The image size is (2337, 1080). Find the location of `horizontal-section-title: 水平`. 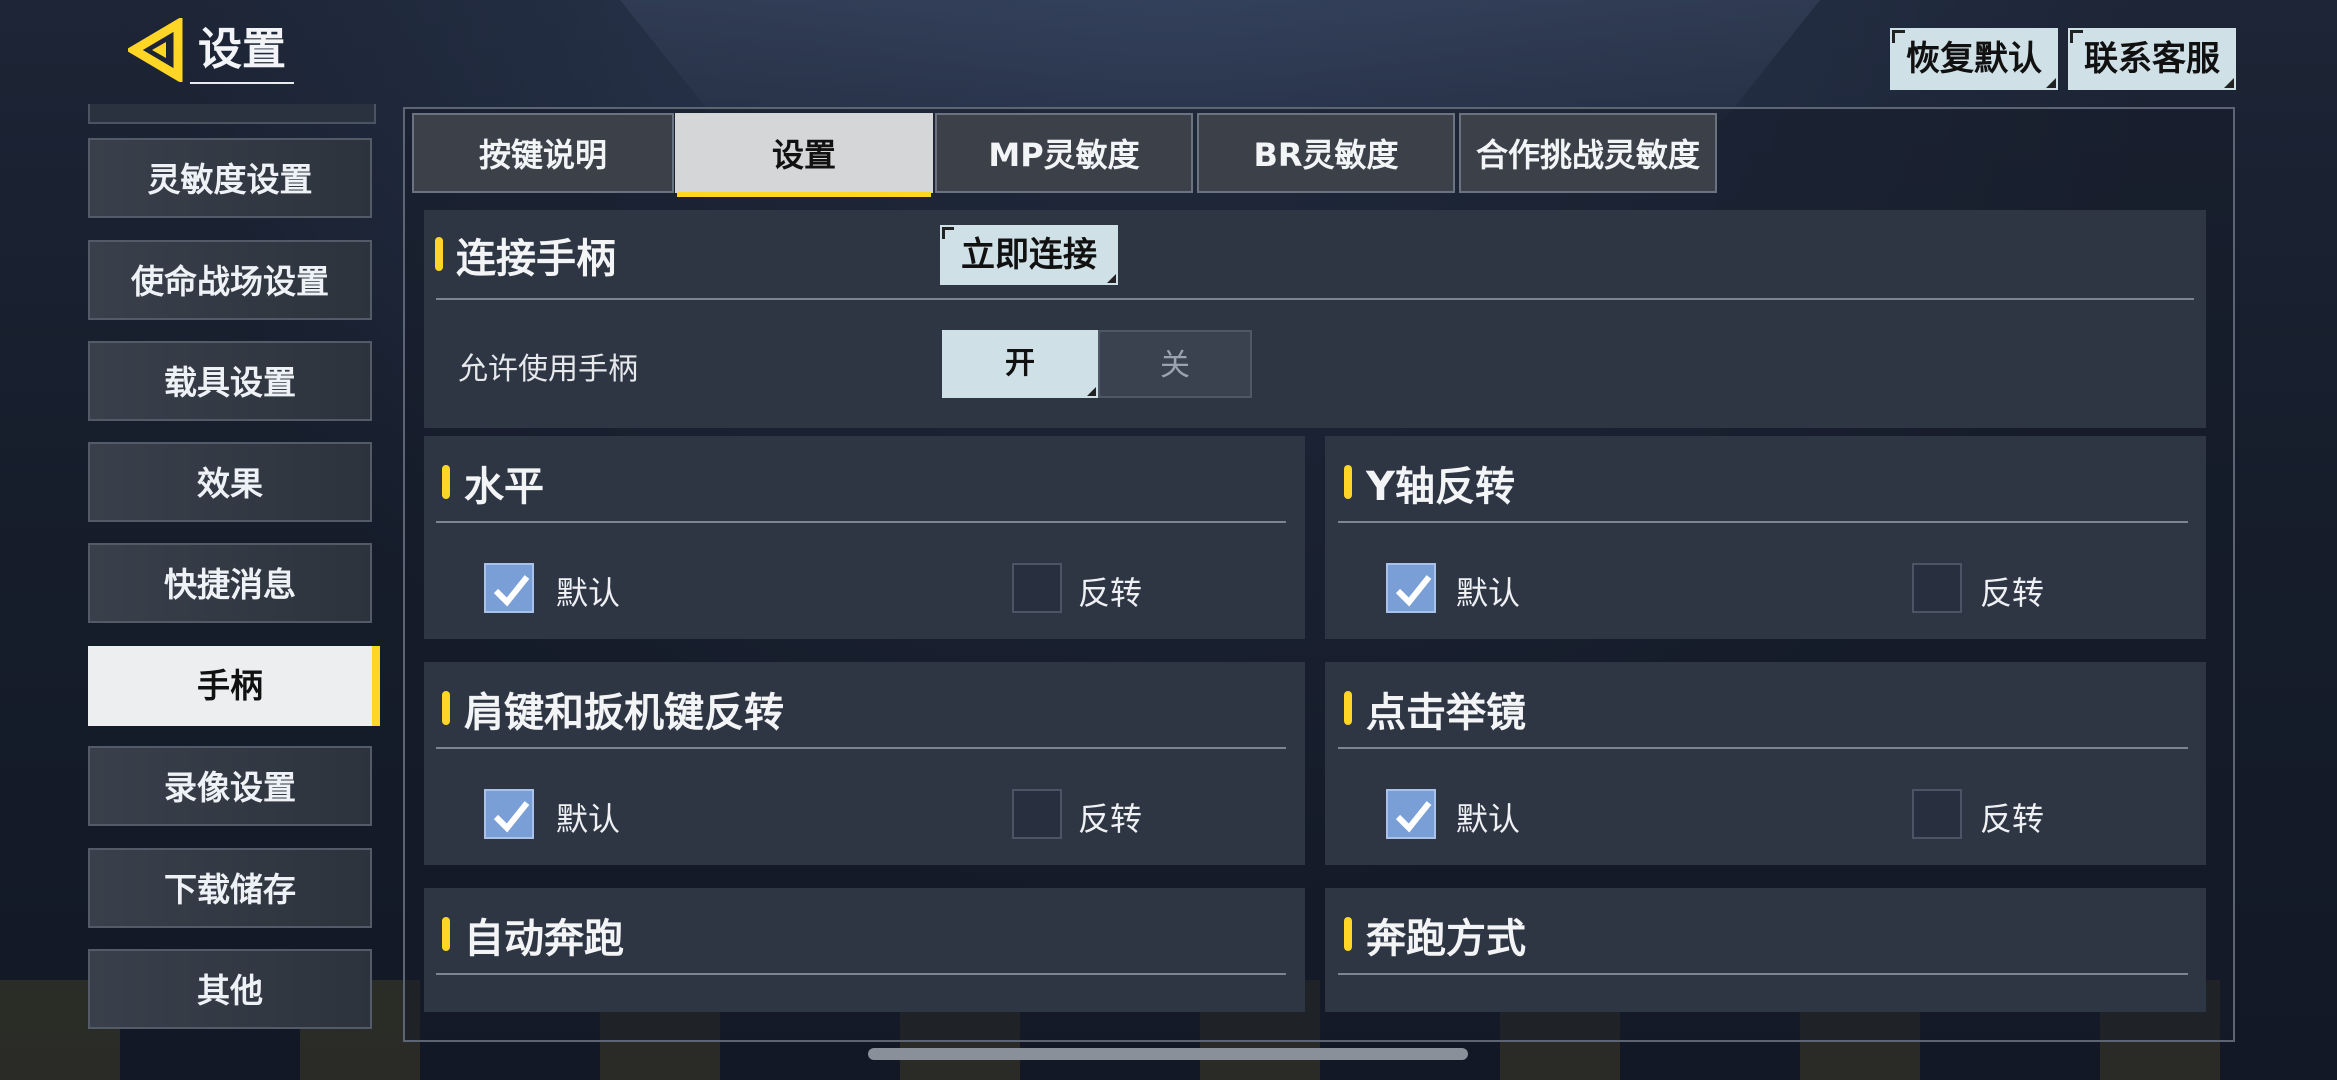

horizontal-section-title: 水平 is located at coordinates (504, 487).